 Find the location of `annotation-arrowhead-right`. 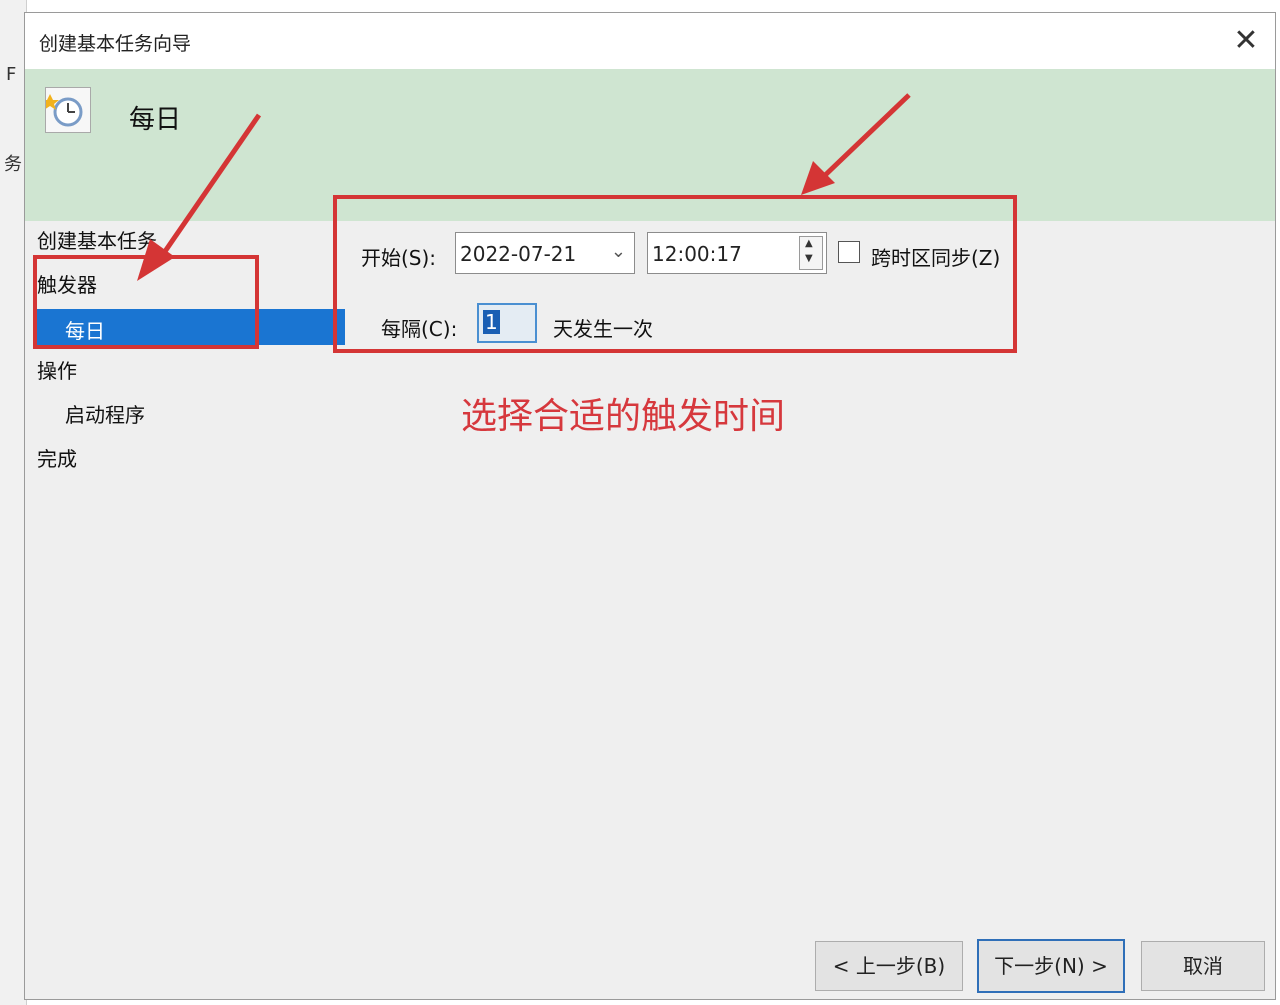

annotation-arrowhead-right is located at coordinates (818, 178).